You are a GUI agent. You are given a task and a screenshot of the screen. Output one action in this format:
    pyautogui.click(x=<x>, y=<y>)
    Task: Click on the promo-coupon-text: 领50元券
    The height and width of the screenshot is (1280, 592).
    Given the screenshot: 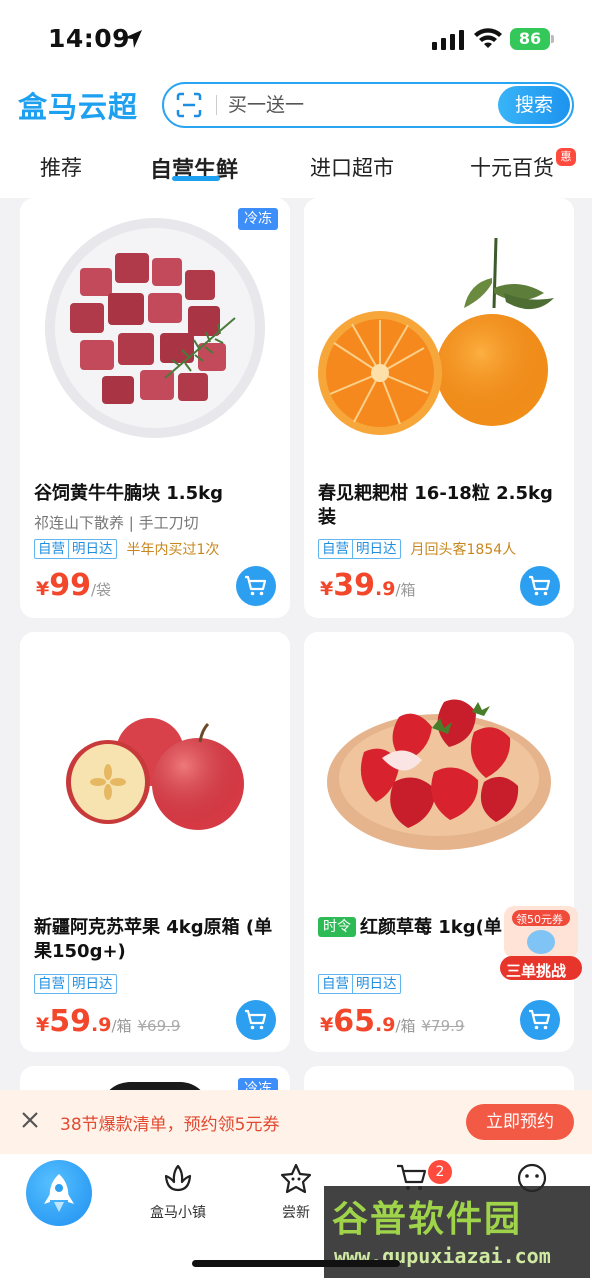 What is the action you would take?
    pyautogui.click(x=539, y=919)
    